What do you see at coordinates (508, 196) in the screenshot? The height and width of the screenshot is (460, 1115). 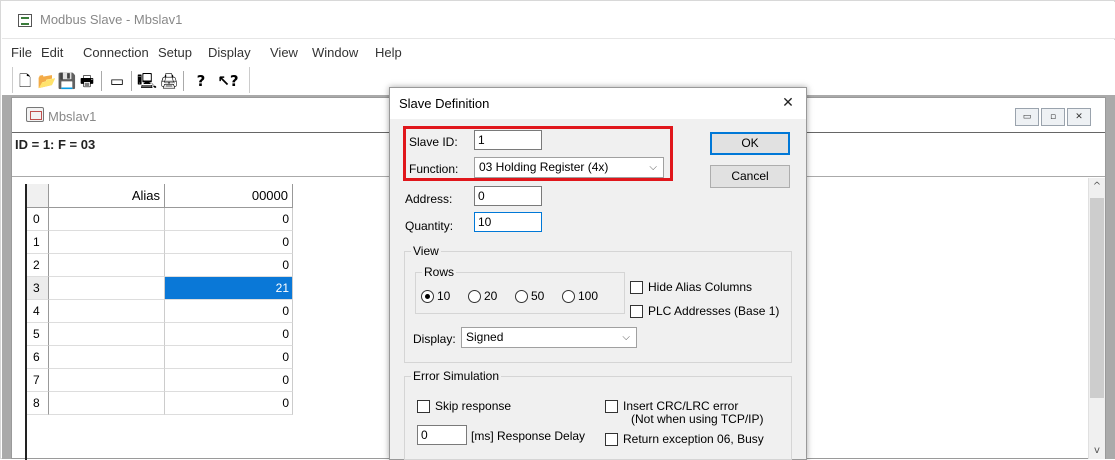 I see `address-field: 0` at bounding box center [508, 196].